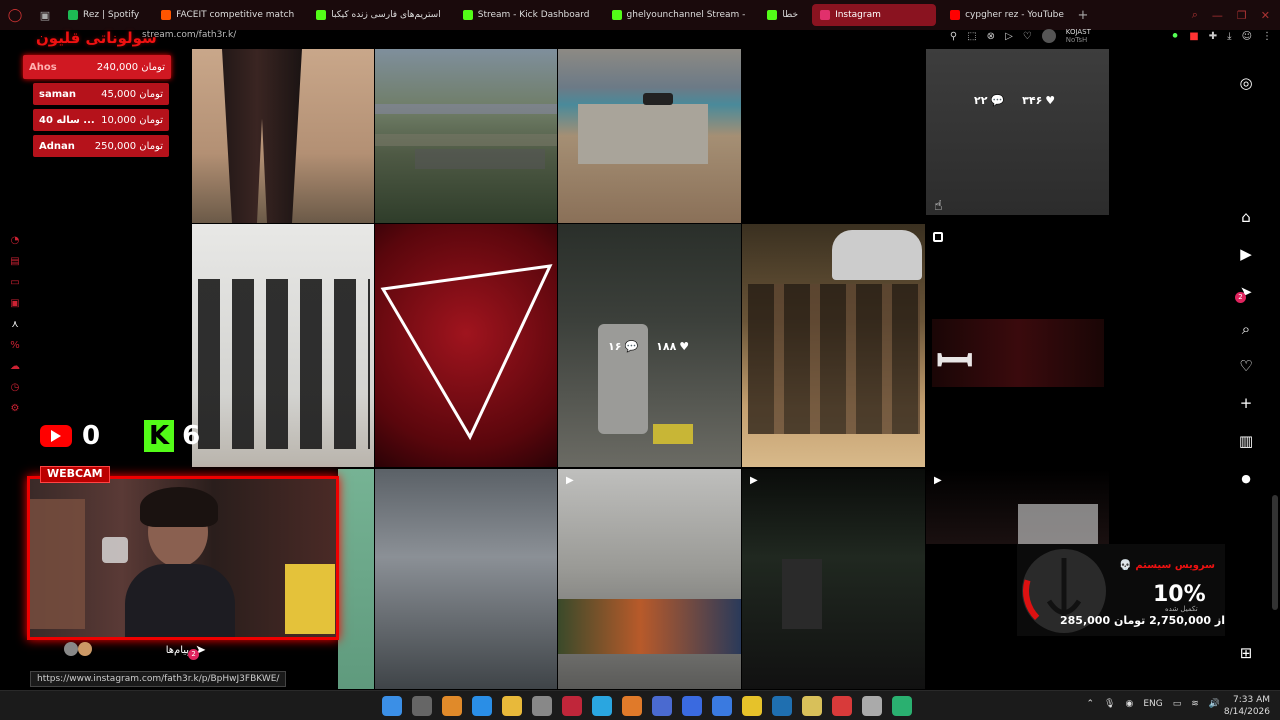  What do you see at coordinates (1090, 704) in the screenshot?
I see `chevron-up-icon: ⌃` at bounding box center [1090, 704].